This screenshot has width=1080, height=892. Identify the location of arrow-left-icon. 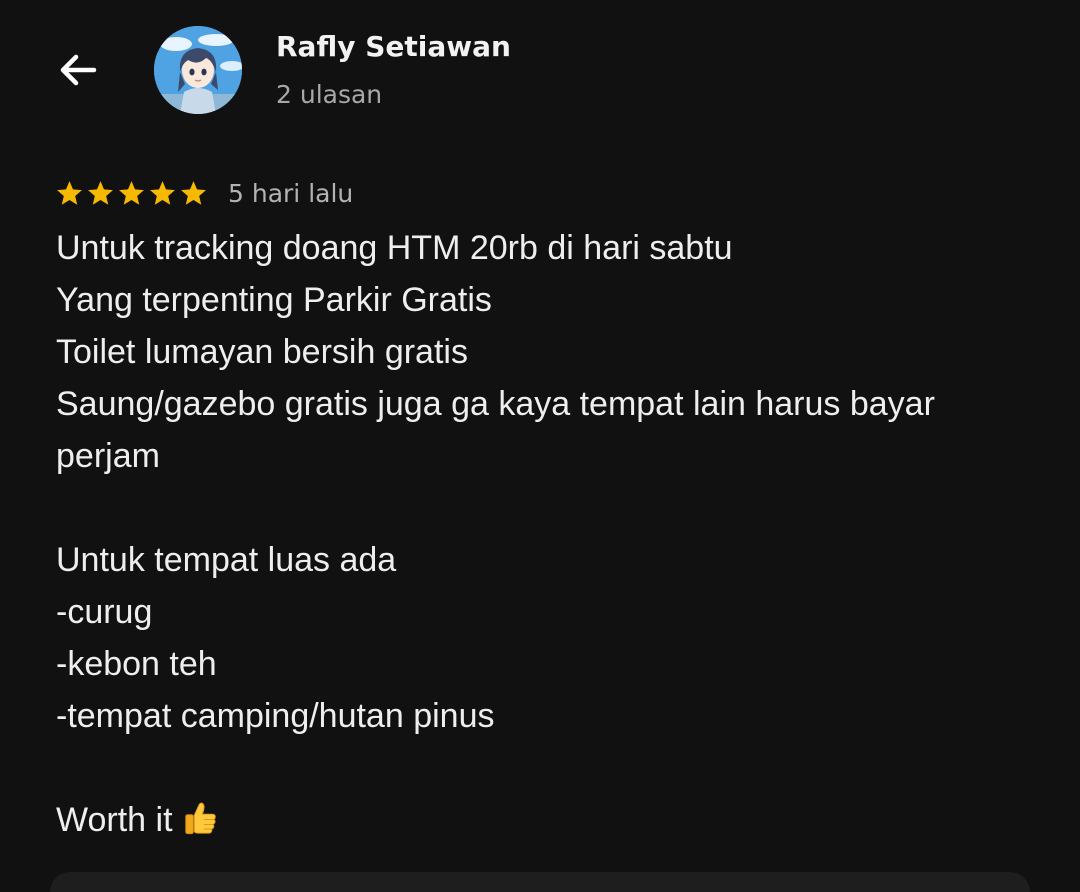
(78, 70).